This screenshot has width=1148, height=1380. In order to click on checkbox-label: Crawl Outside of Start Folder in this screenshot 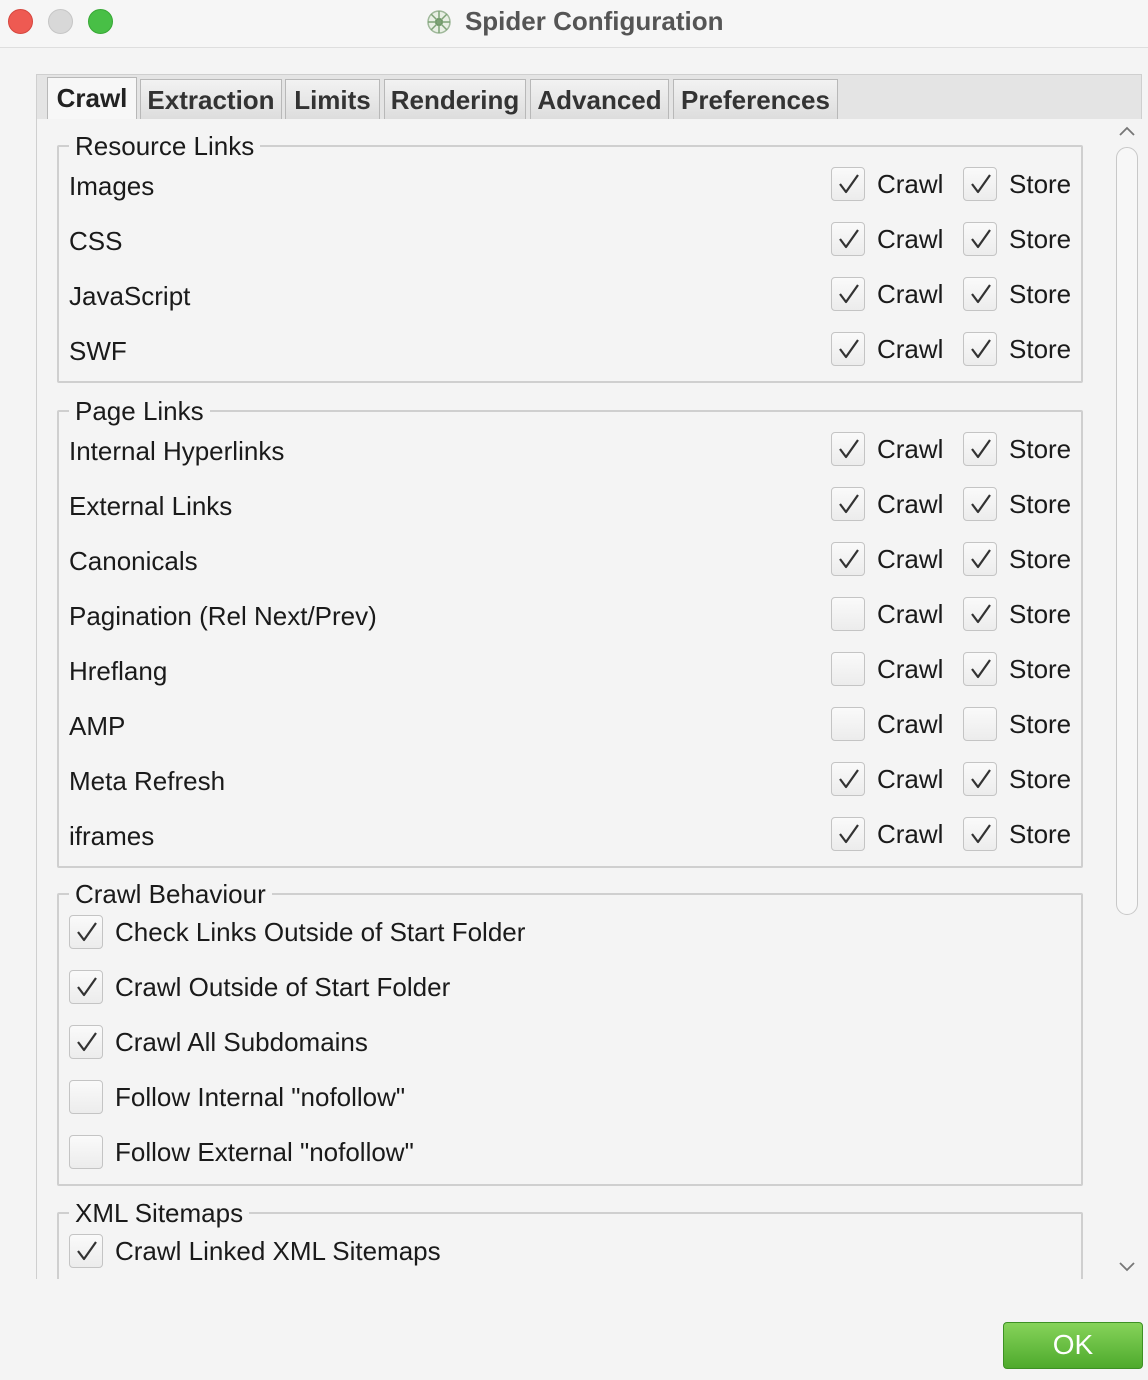, I will do `click(282, 987)`.